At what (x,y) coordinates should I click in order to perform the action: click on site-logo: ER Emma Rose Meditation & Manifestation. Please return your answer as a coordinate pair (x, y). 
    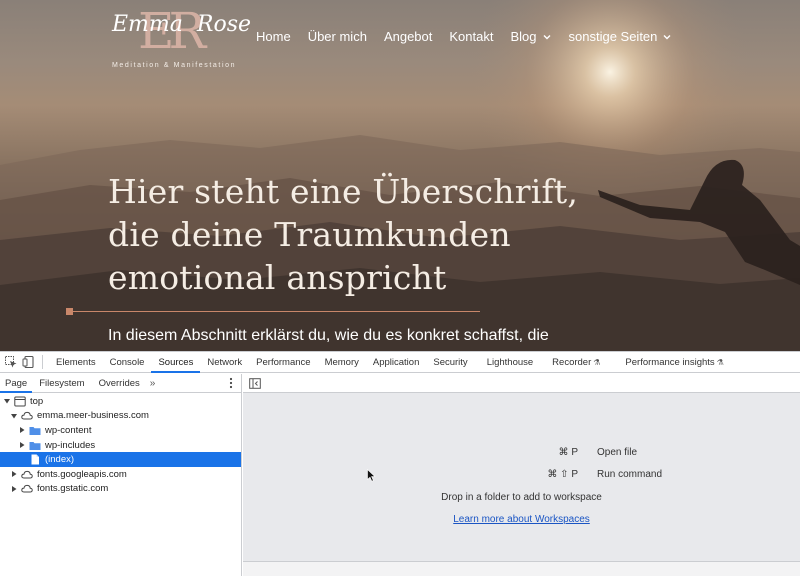
    Looking at the image, I should click on (179, 38).